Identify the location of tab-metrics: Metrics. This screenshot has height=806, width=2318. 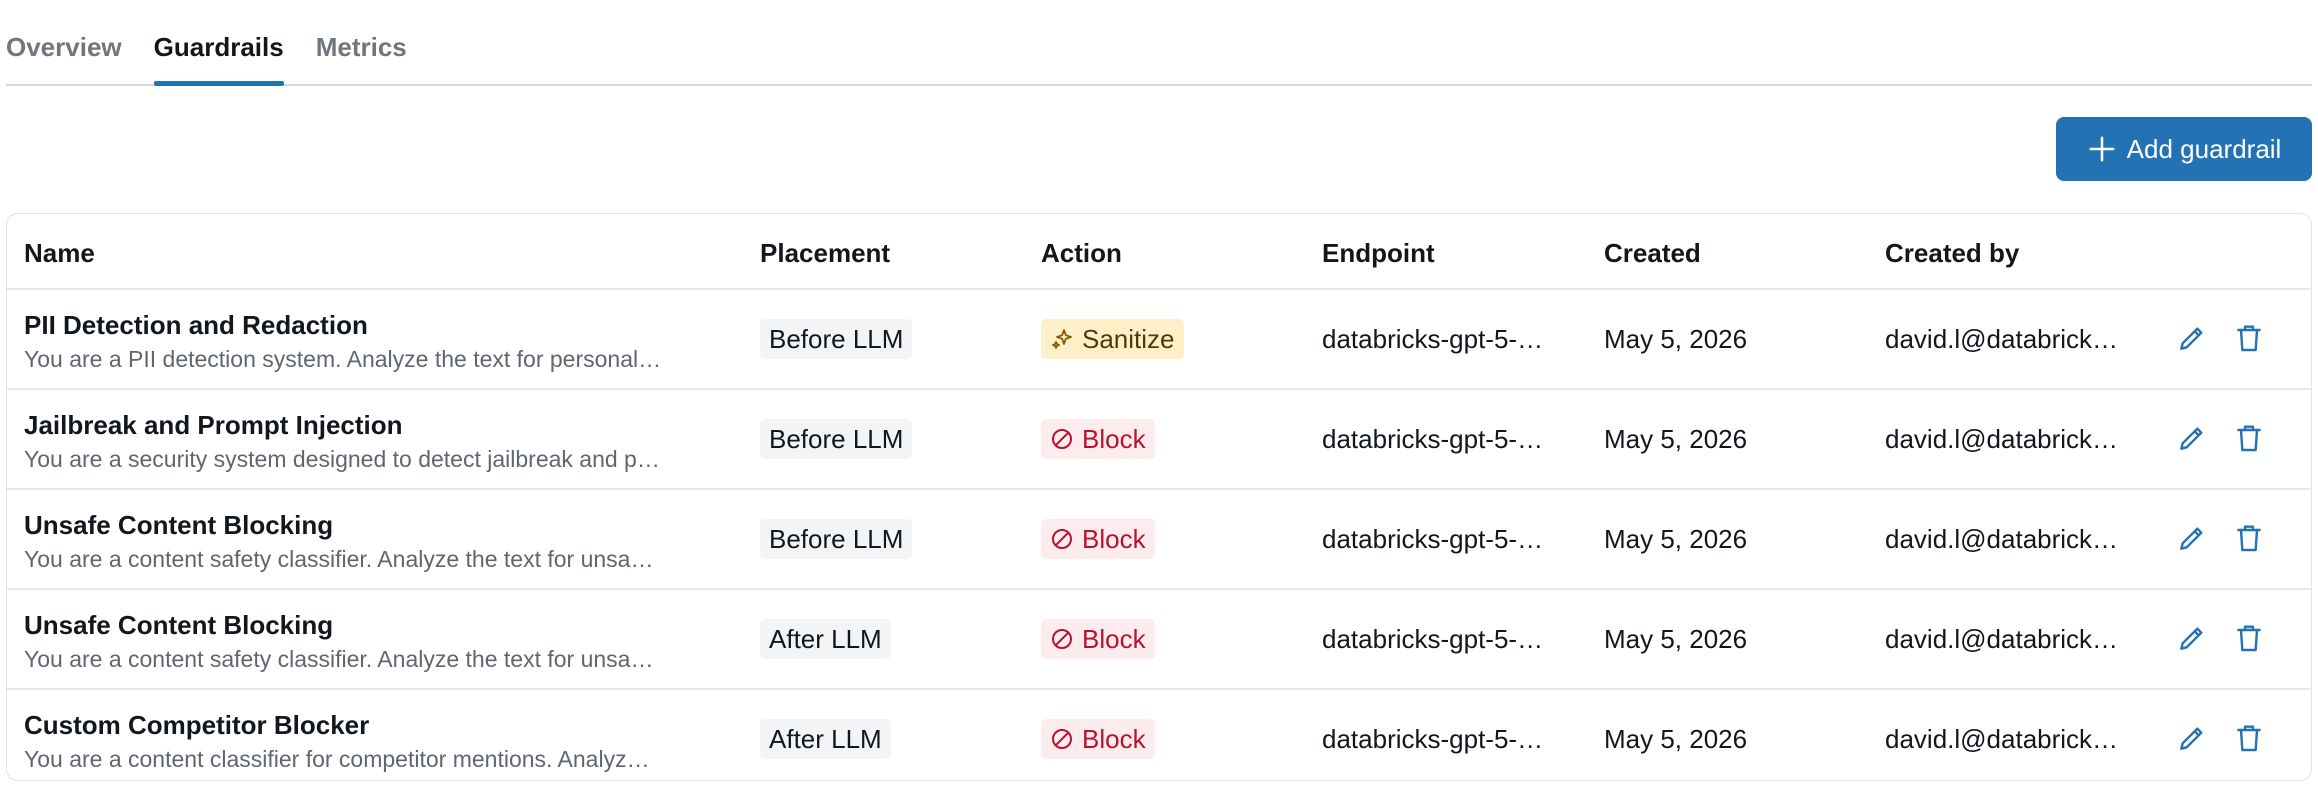
(361, 42).